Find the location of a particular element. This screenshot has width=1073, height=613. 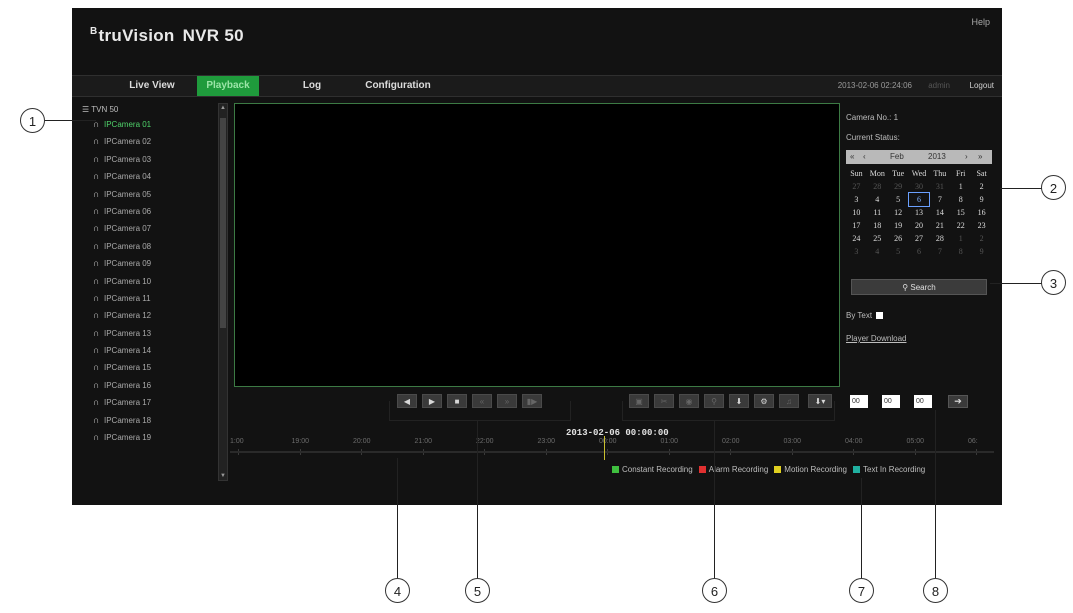

capture-button: ▣ is located at coordinates (639, 401).